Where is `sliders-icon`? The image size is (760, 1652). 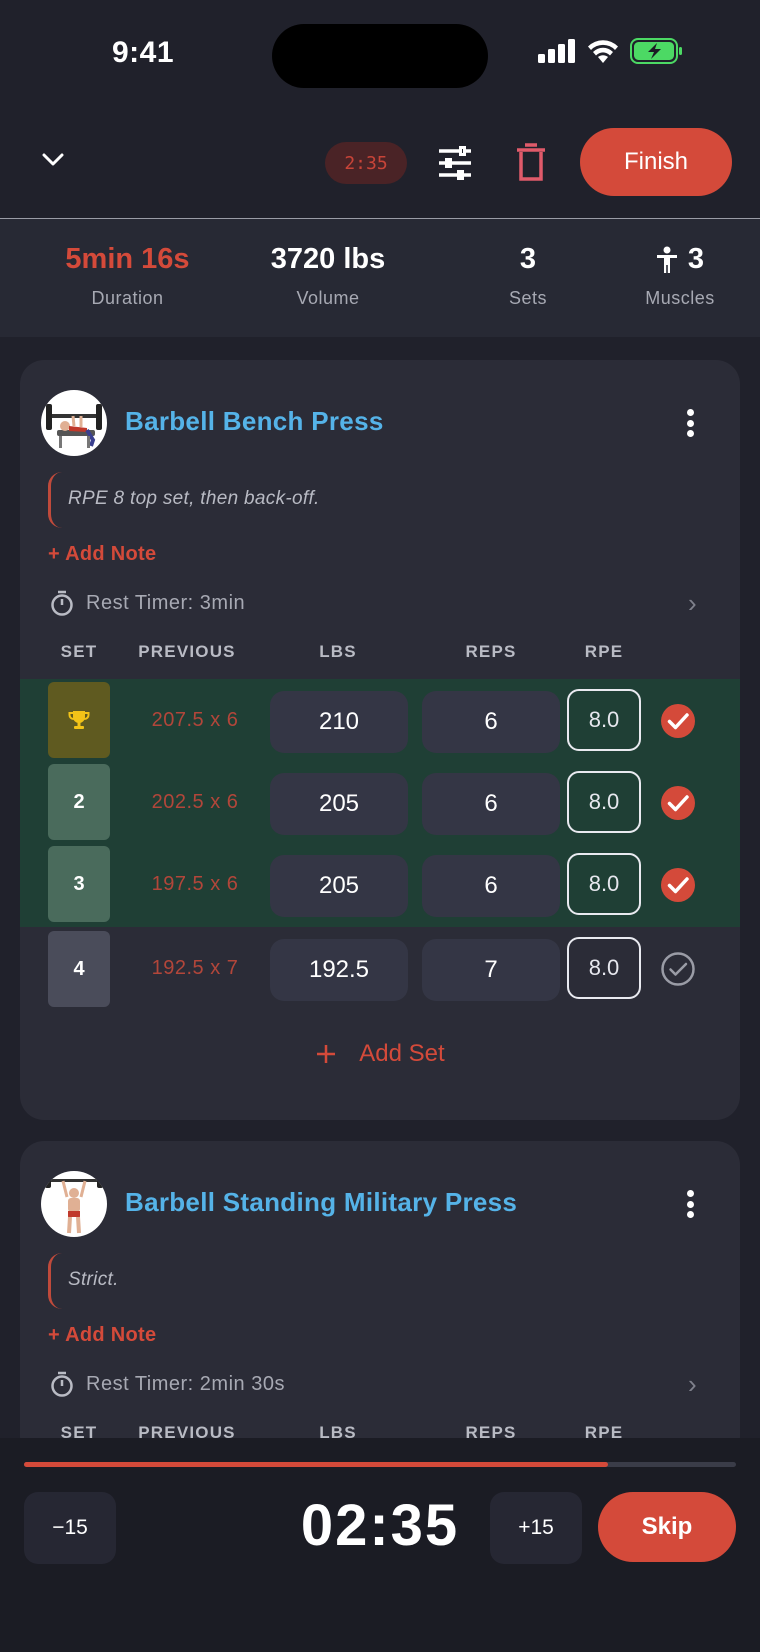
sliders-icon is located at coordinates (455, 163).